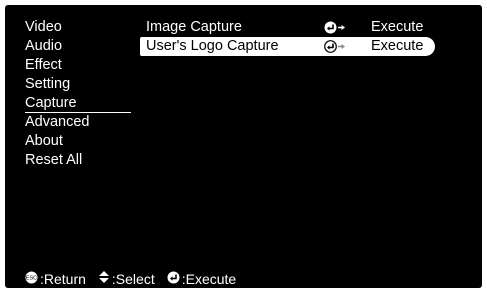  I want to click on return-hint: ESC :Return, so click(55, 279).